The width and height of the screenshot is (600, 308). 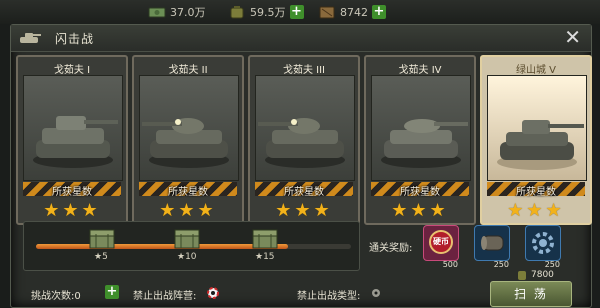 I want to click on stage-card-1: 戈茹夫 I 所获星数 ★★★, so click(x=72, y=140).